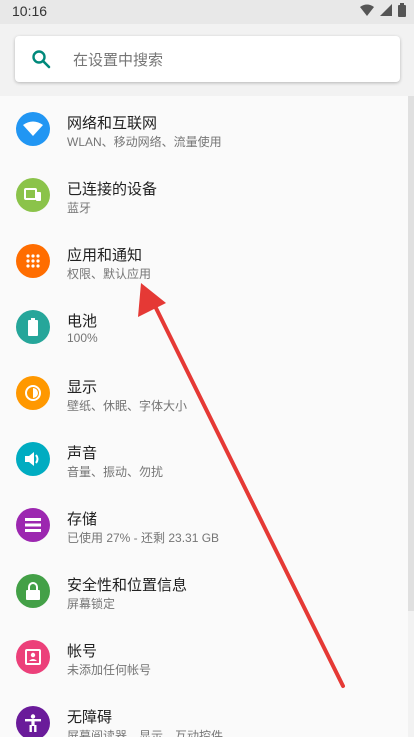 The height and width of the screenshot is (737, 414). What do you see at coordinates (79, 208) in the screenshot?
I see `setting-subtitle: 蓝牙` at bounding box center [79, 208].